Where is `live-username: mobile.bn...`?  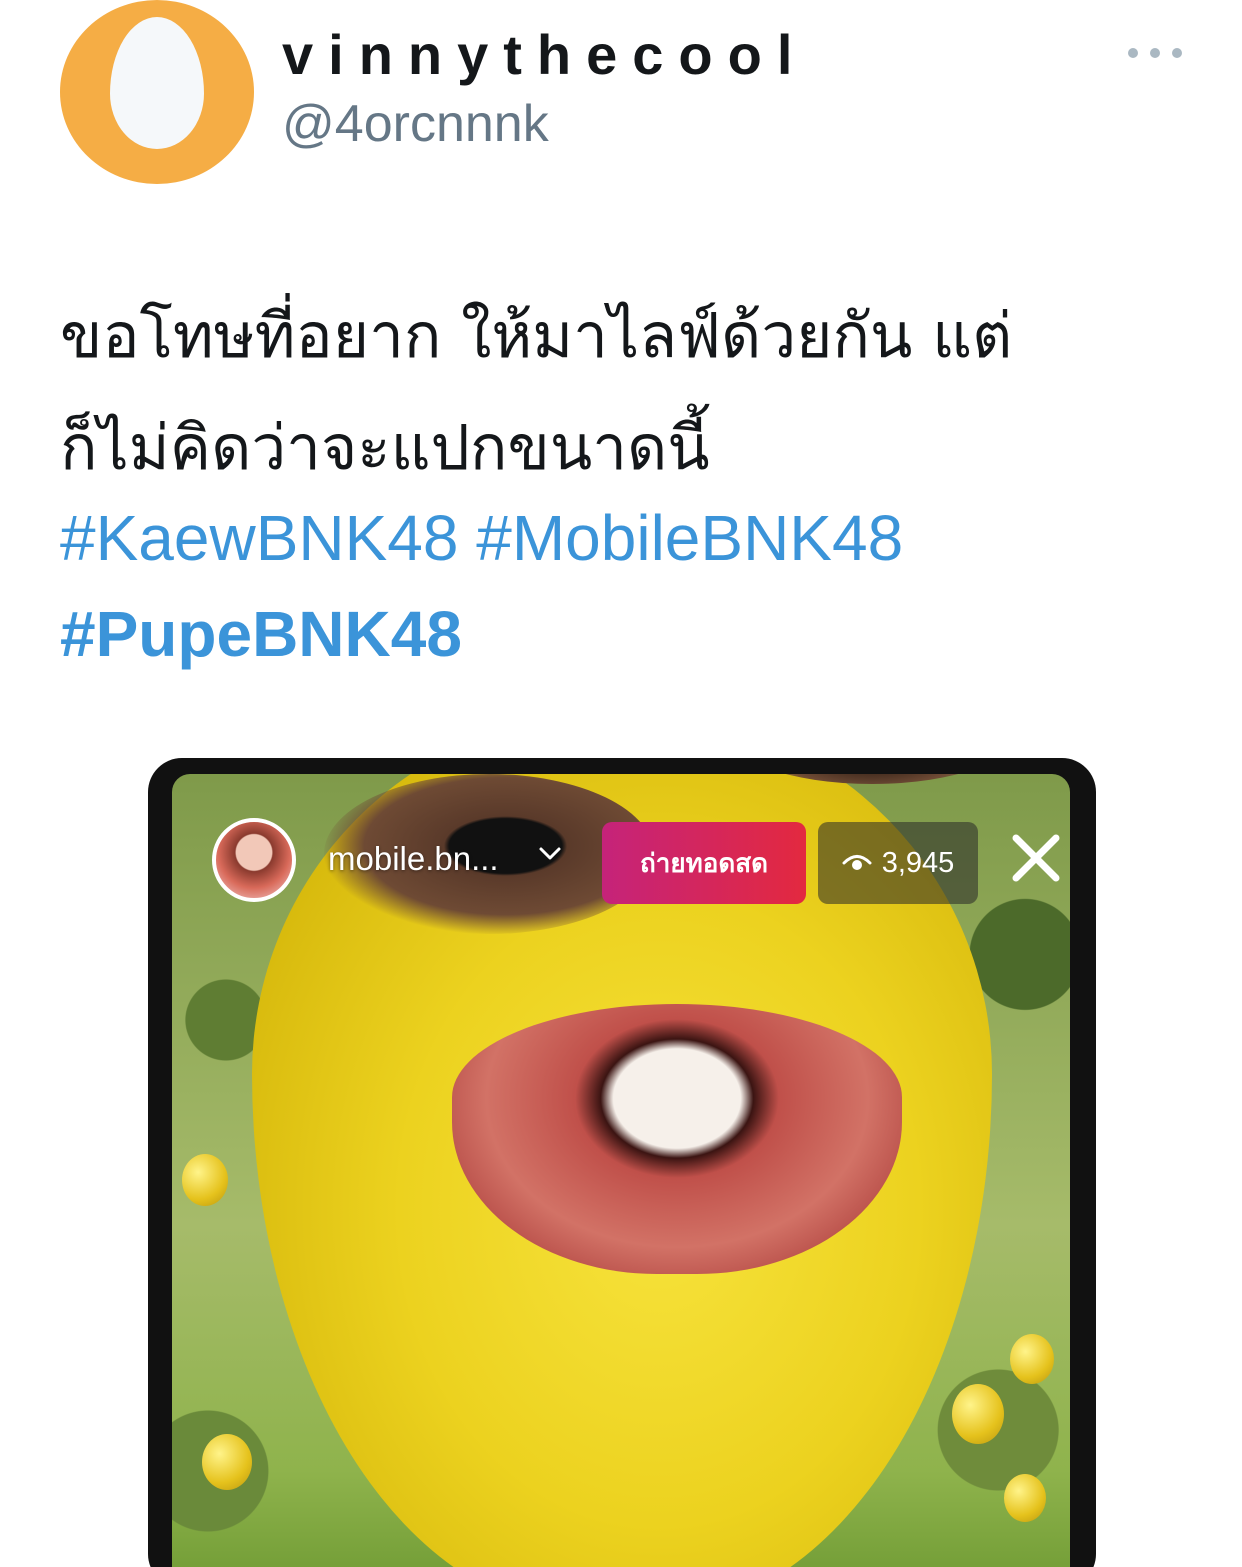
live-username: mobile.bn... is located at coordinates (413, 859).